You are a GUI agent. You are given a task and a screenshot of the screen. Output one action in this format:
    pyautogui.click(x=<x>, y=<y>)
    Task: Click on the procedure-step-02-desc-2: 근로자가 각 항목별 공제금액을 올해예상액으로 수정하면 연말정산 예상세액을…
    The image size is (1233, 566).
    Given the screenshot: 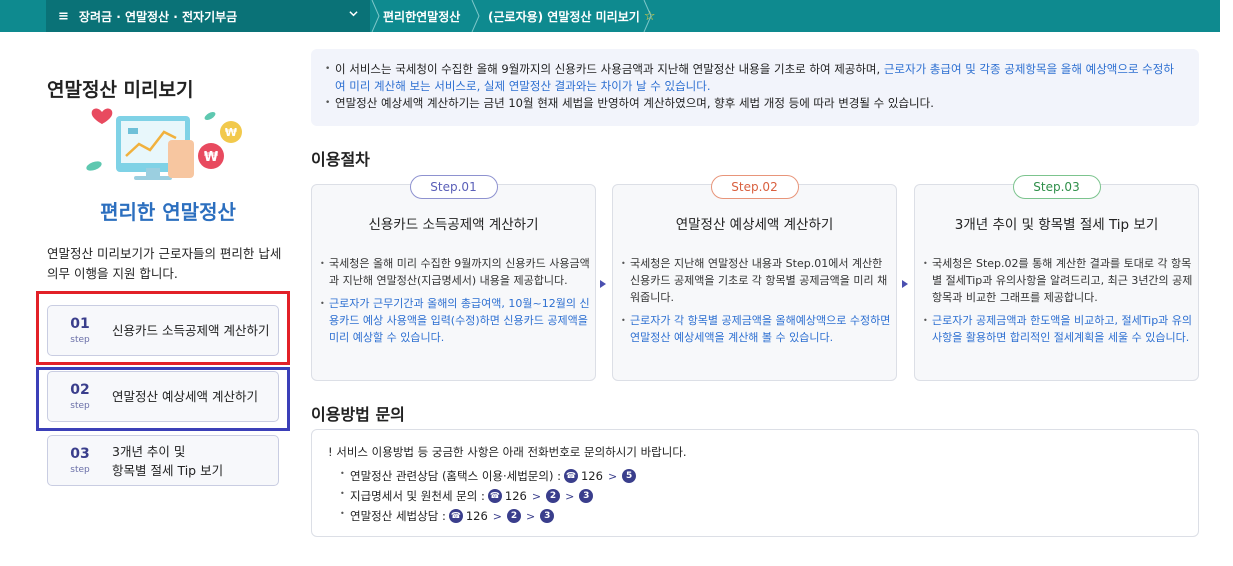 What is the action you would take?
    pyautogui.click(x=757, y=329)
    